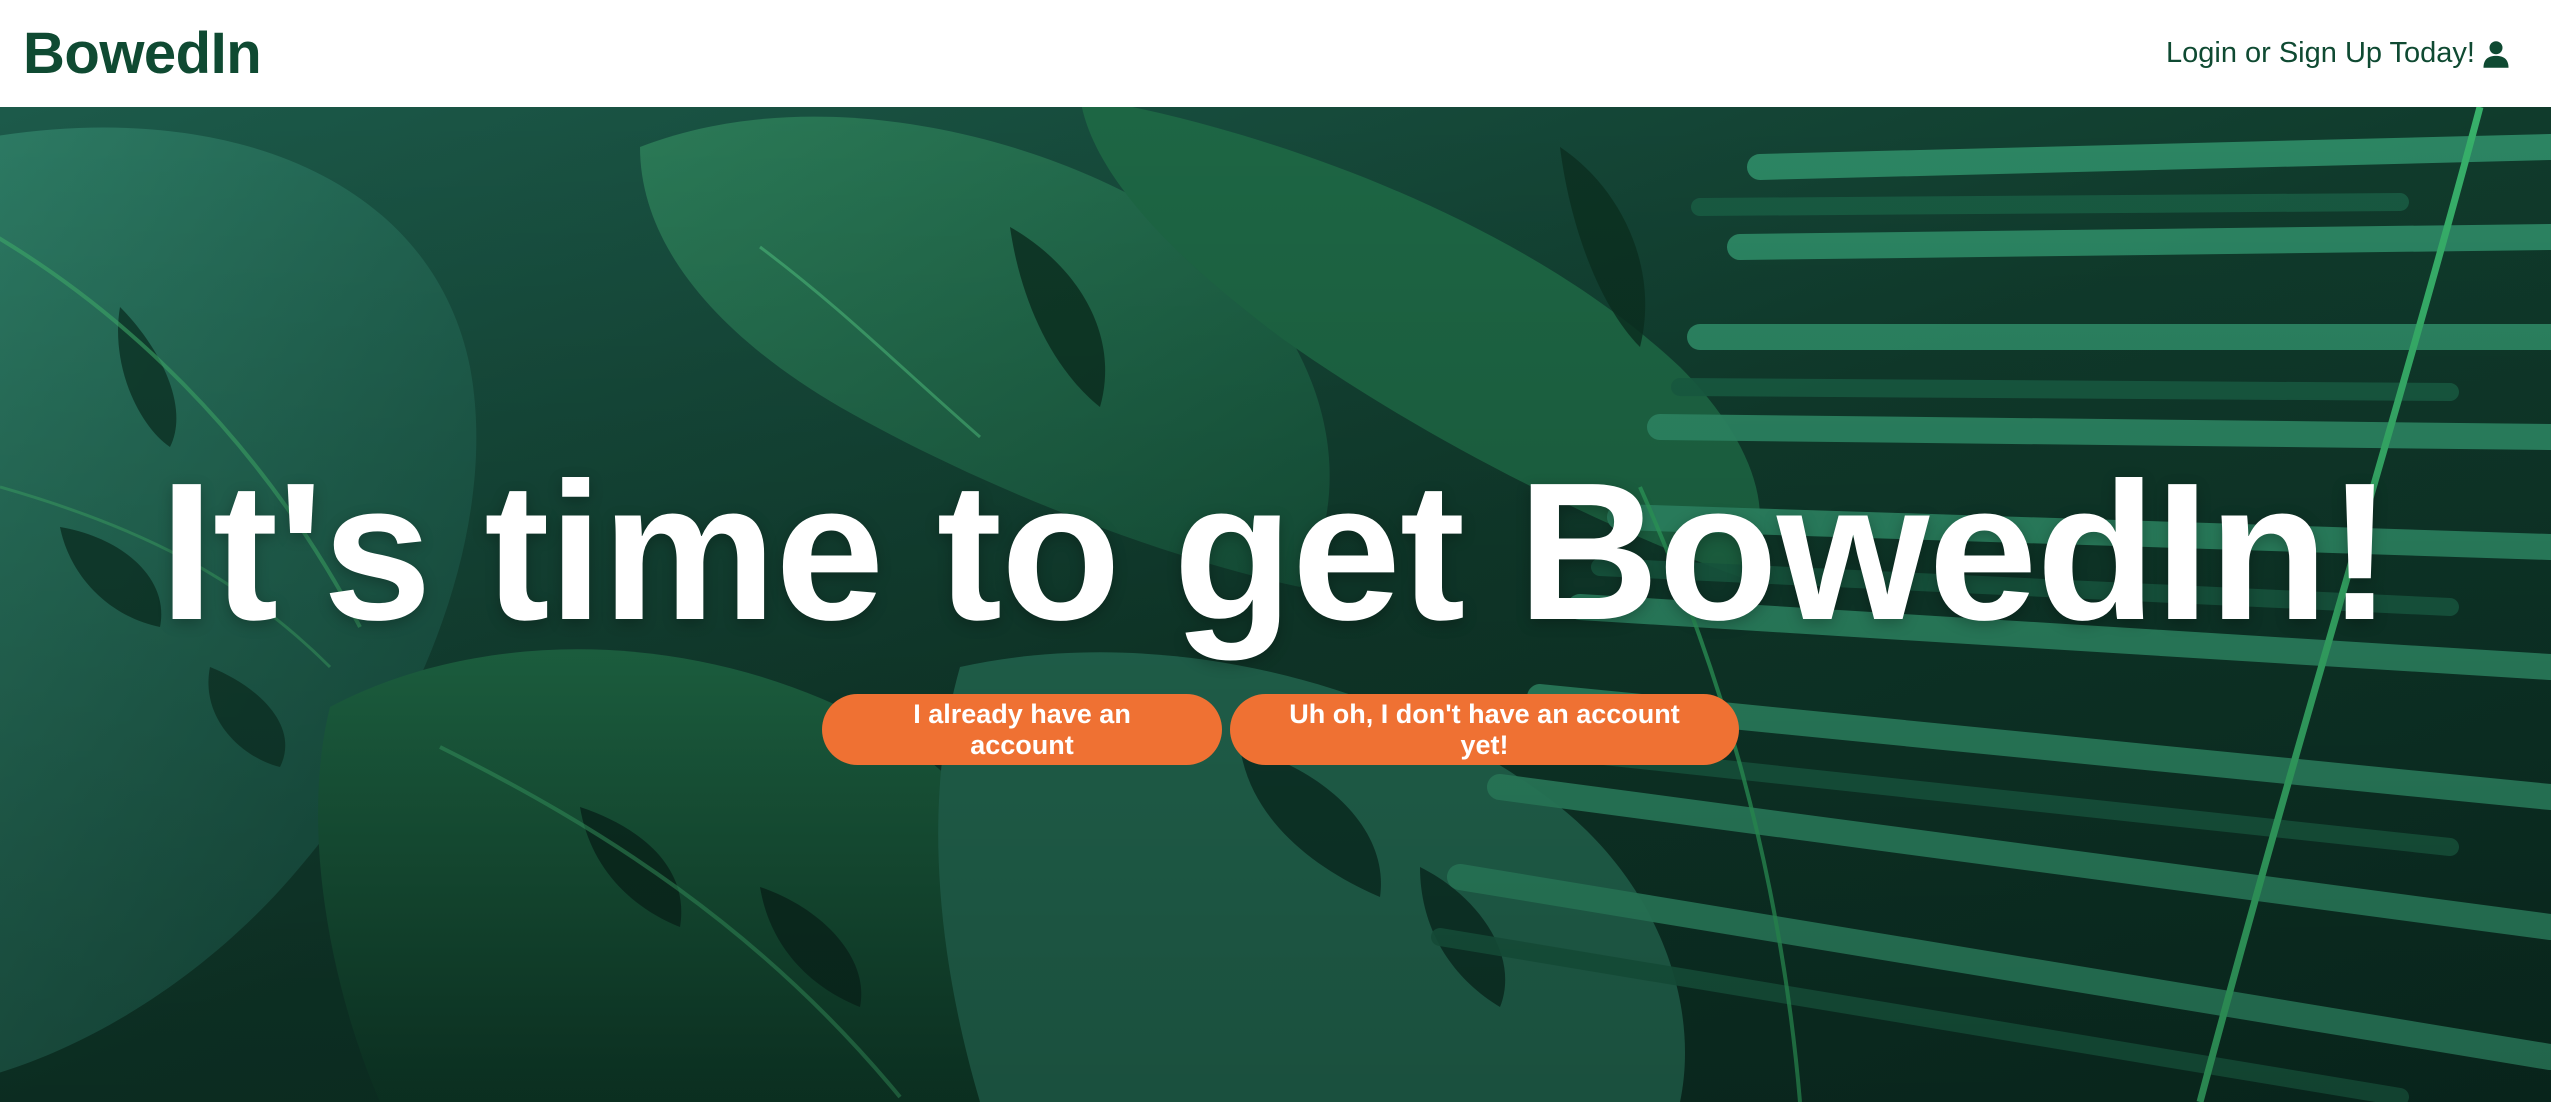  I want to click on login-signup-label: Login or Sign Up Today!, so click(2320, 53).